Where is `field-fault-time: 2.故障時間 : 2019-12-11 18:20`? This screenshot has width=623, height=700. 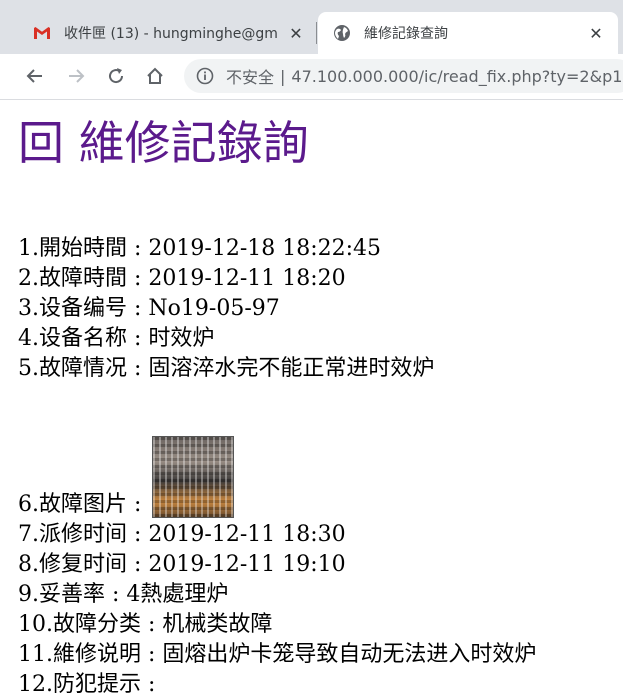
field-fault-time: 2.故障時間 : 2019-12-11 18:20 is located at coordinates (320, 279).